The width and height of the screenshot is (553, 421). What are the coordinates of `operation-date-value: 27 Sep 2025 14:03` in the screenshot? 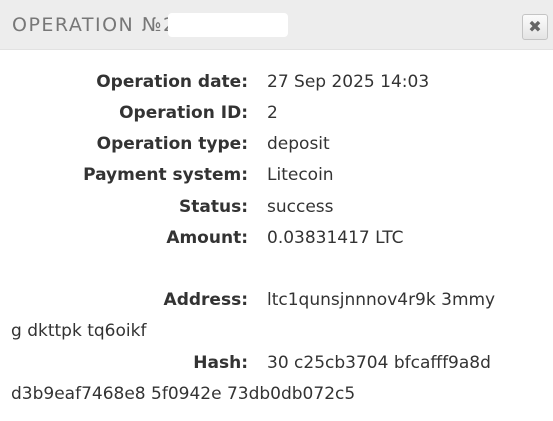 It's located at (348, 82).